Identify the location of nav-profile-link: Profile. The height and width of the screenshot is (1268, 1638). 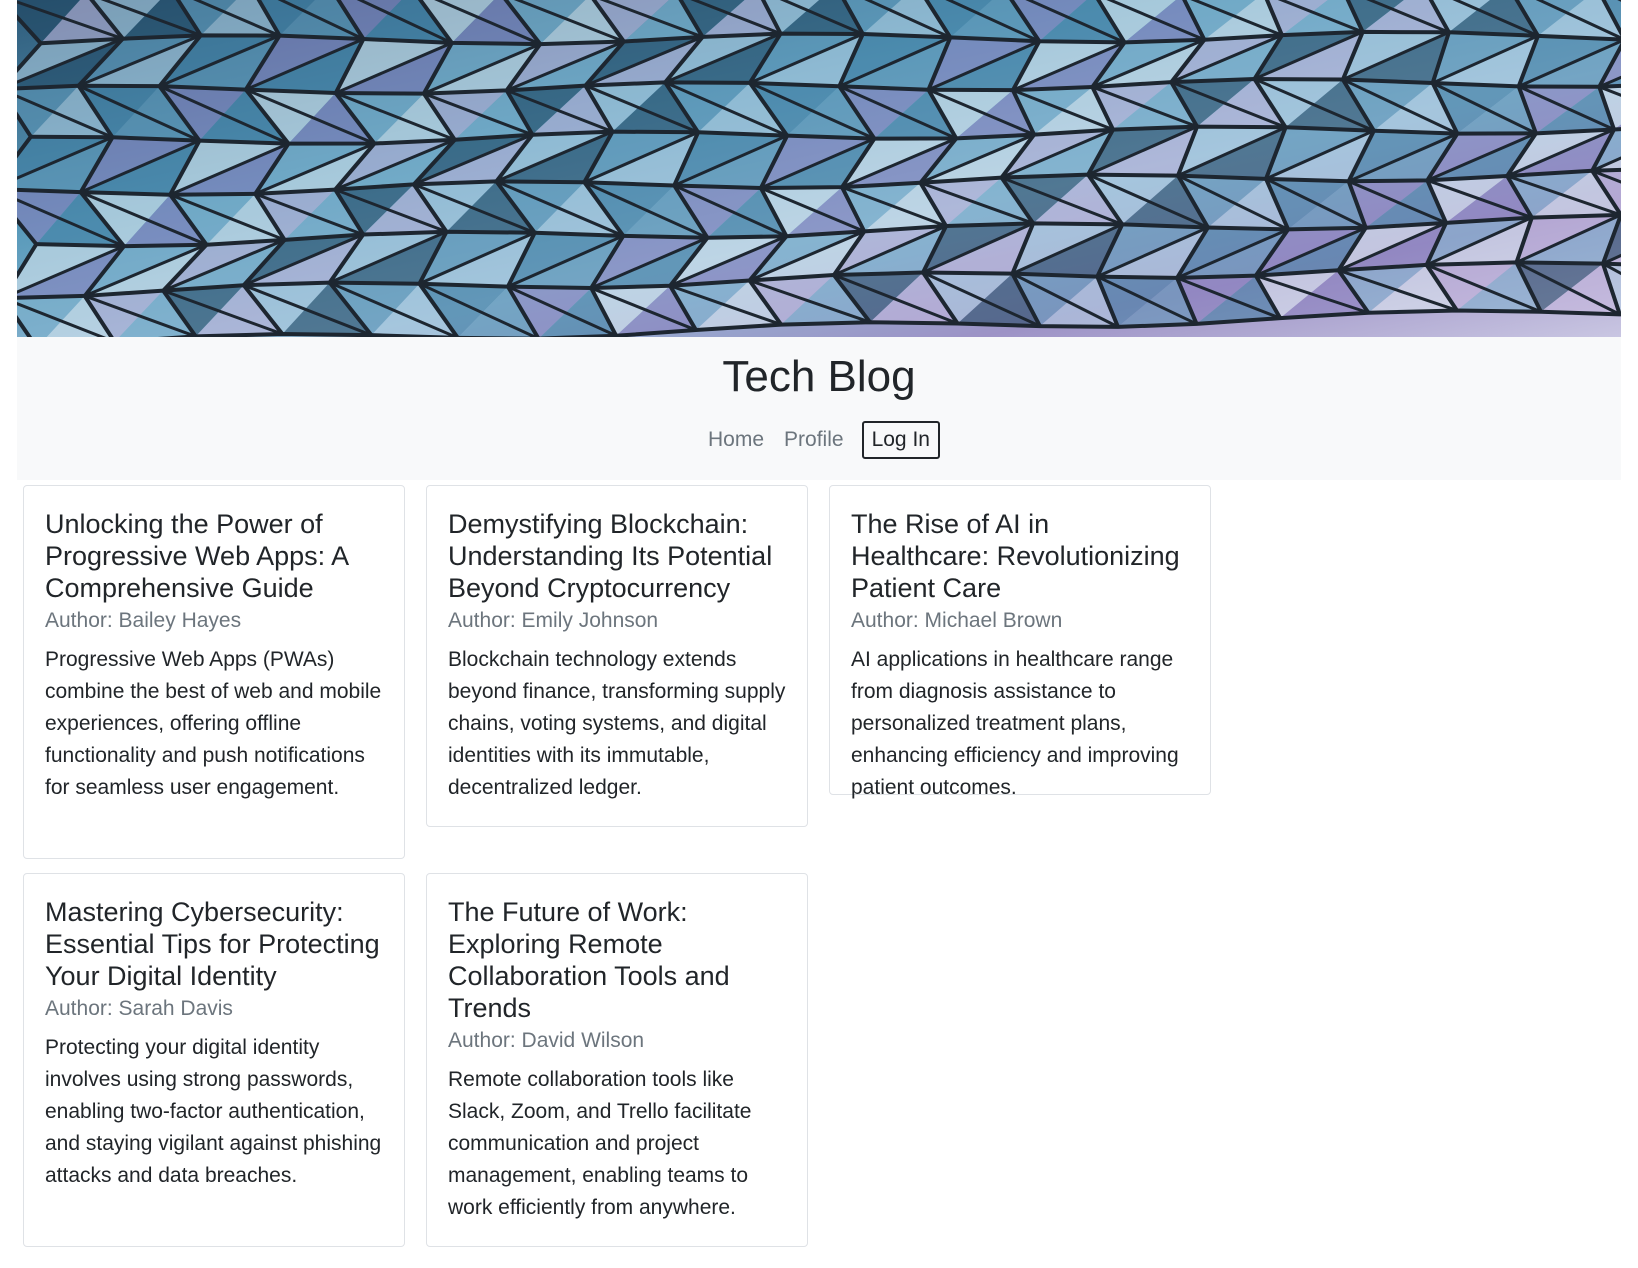
(814, 440).